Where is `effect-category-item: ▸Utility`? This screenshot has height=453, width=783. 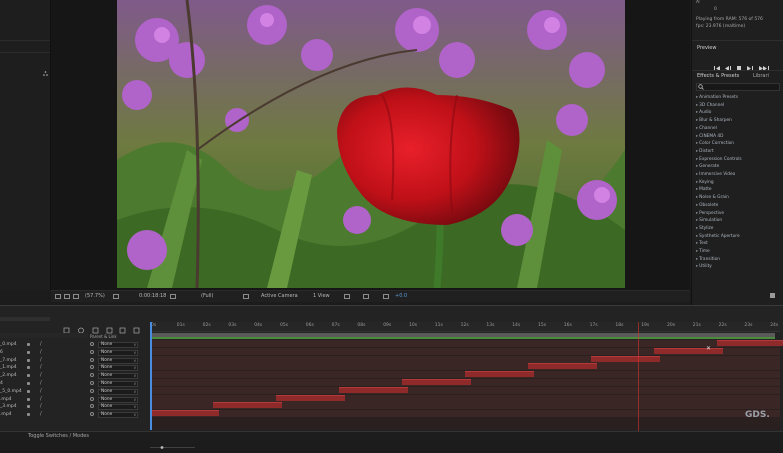 effect-category-item: ▸Utility is located at coordinates (704, 266).